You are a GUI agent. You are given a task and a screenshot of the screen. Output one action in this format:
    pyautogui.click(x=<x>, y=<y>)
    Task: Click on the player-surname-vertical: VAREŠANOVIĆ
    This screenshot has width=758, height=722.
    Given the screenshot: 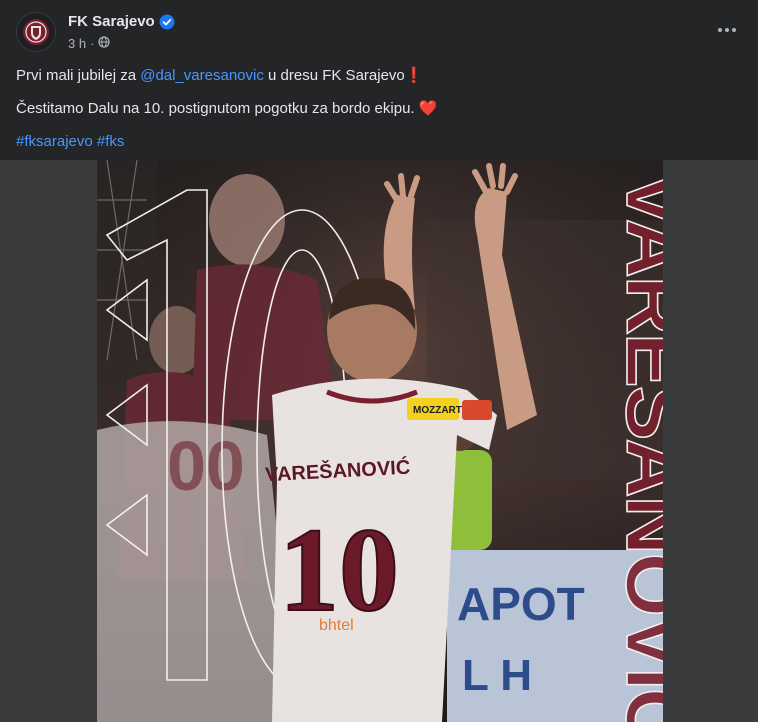 What is the action you would take?
    pyautogui.click(x=635, y=446)
    